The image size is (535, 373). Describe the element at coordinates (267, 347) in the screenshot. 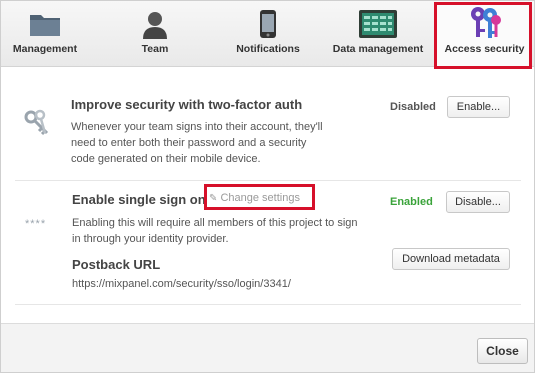

I see `dialog-footer` at that location.